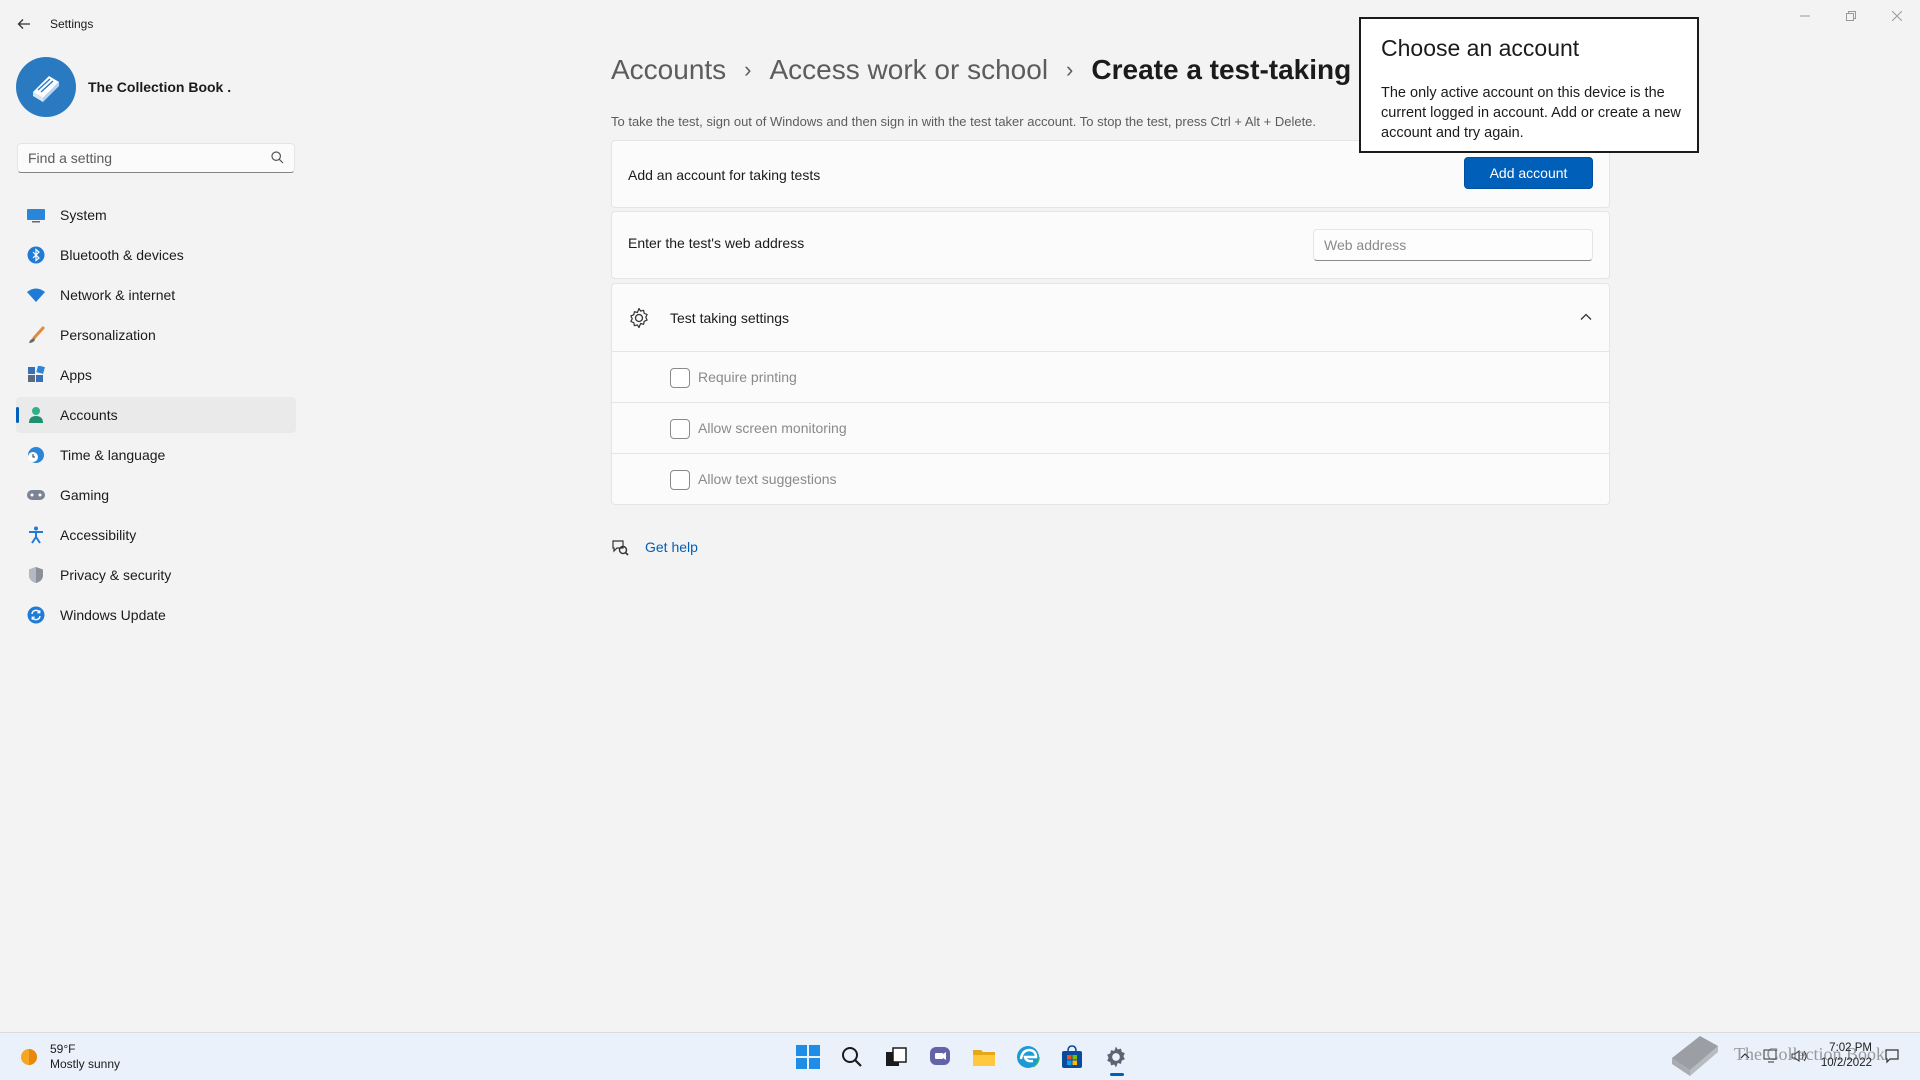 Image resolution: width=1920 pixels, height=1080 pixels. I want to click on web-address-input, so click(1453, 245).